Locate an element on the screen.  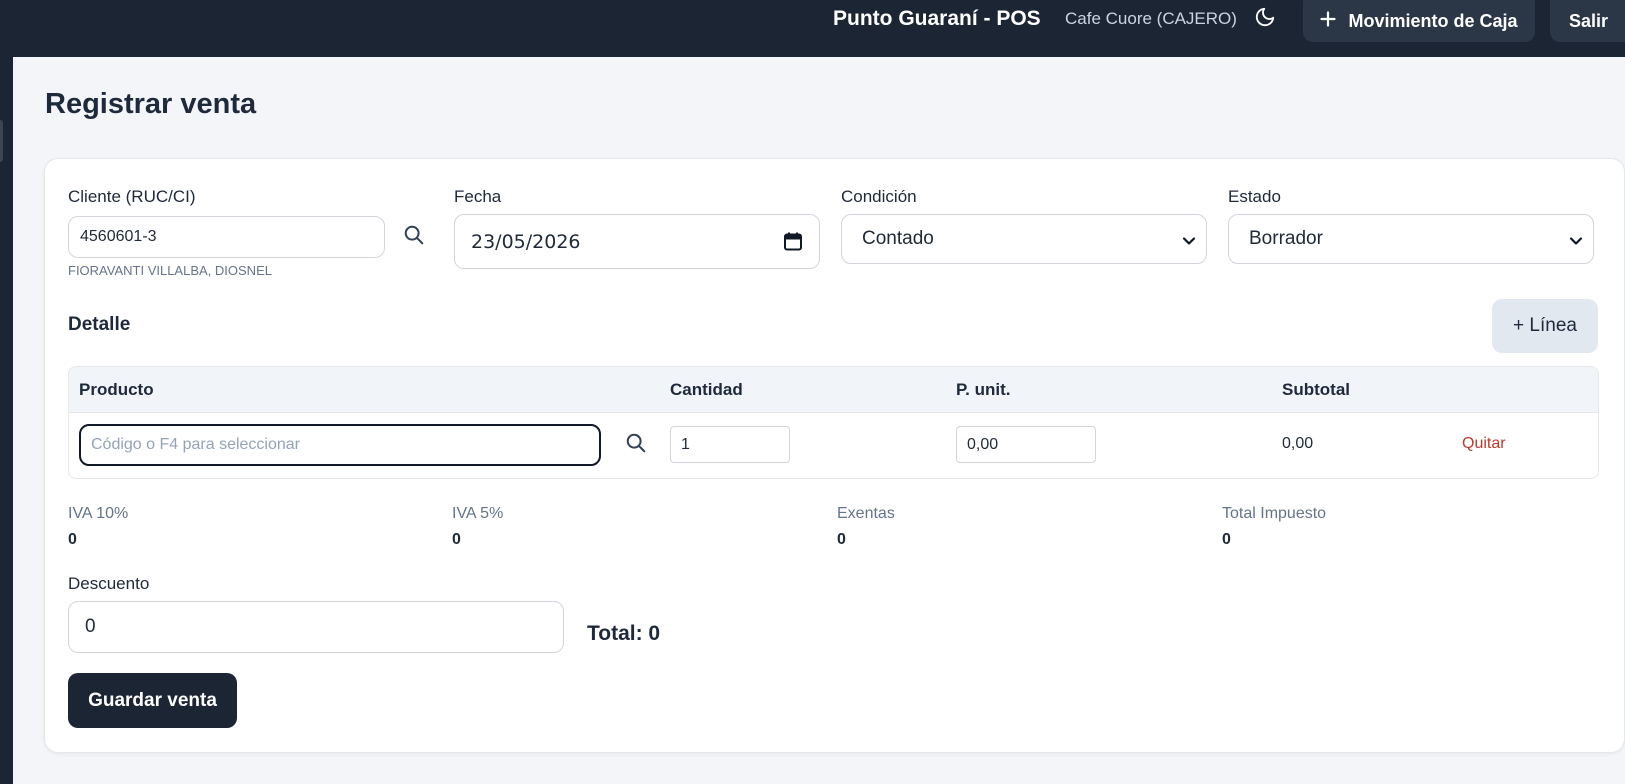
discount-label: Descuento is located at coordinates (109, 583).